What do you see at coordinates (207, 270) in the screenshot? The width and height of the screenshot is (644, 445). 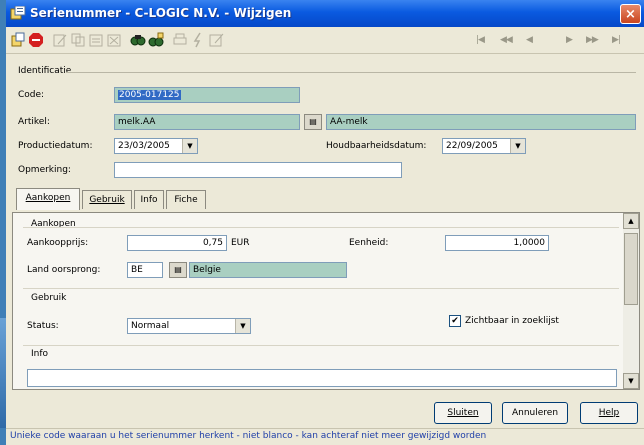 I see `land-name-value: Belgie` at bounding box center [207, 270].